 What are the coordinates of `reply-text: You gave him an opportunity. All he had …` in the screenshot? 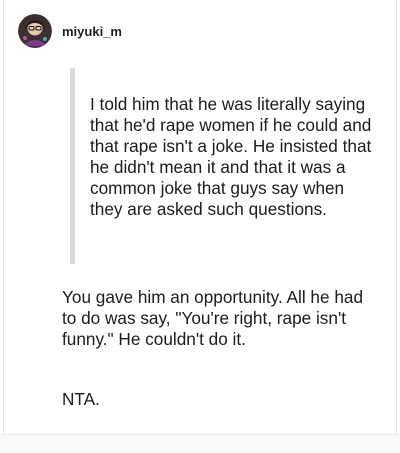 It's located at (212, 318).